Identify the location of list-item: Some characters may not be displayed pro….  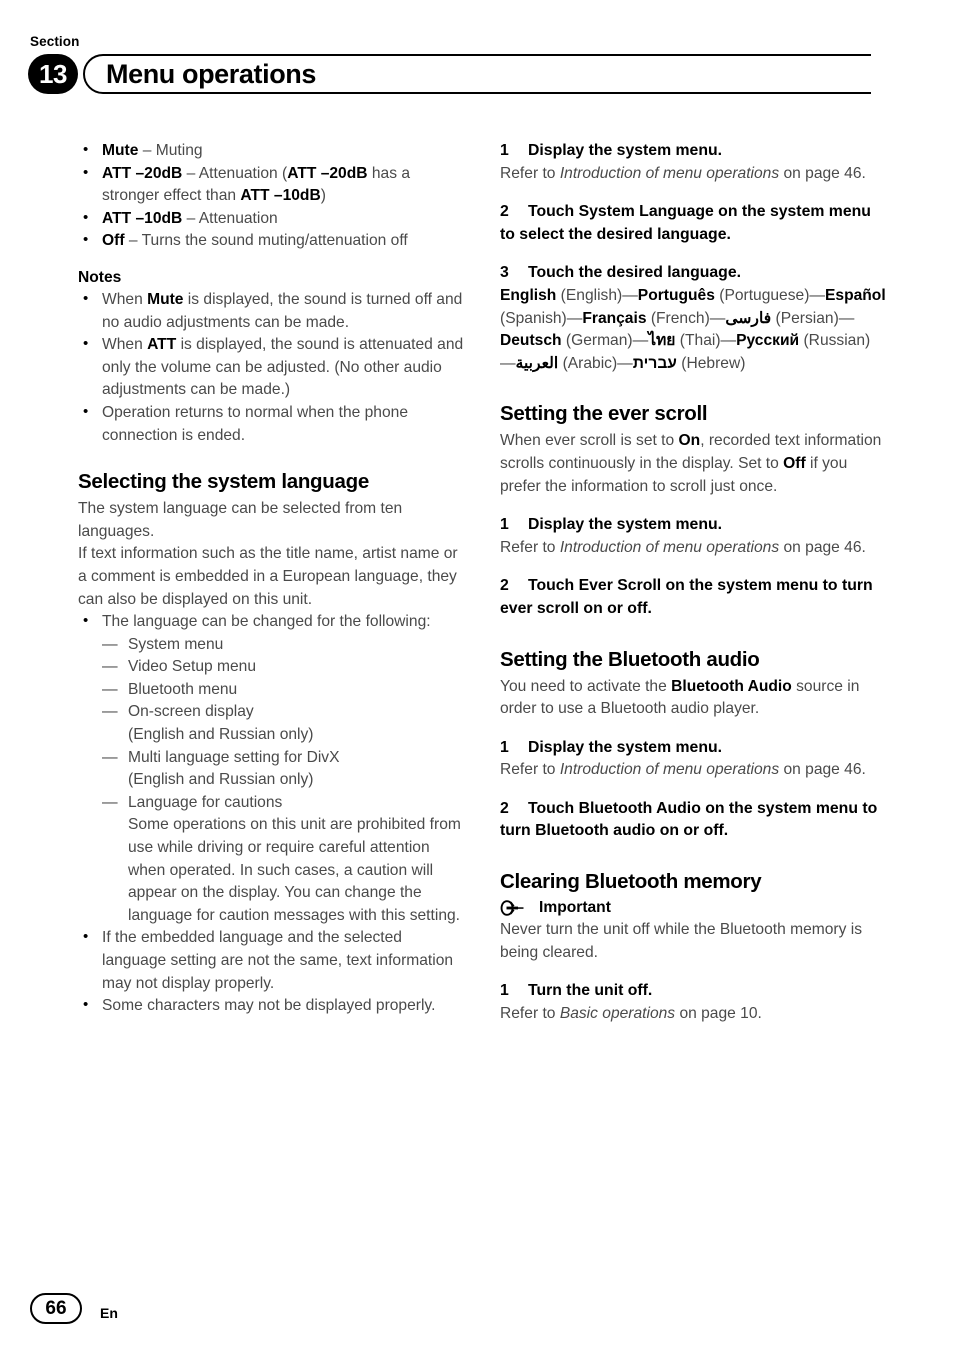
(272, 1006).